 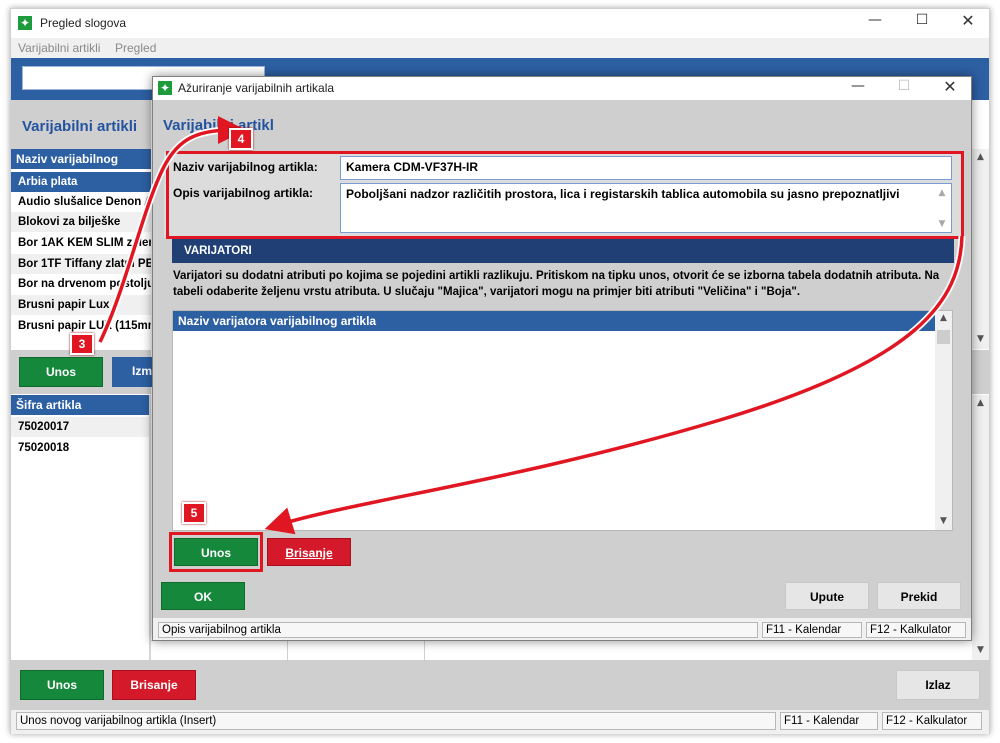 I want to click on badge-step-3: 3, so click(x=82, y=344).